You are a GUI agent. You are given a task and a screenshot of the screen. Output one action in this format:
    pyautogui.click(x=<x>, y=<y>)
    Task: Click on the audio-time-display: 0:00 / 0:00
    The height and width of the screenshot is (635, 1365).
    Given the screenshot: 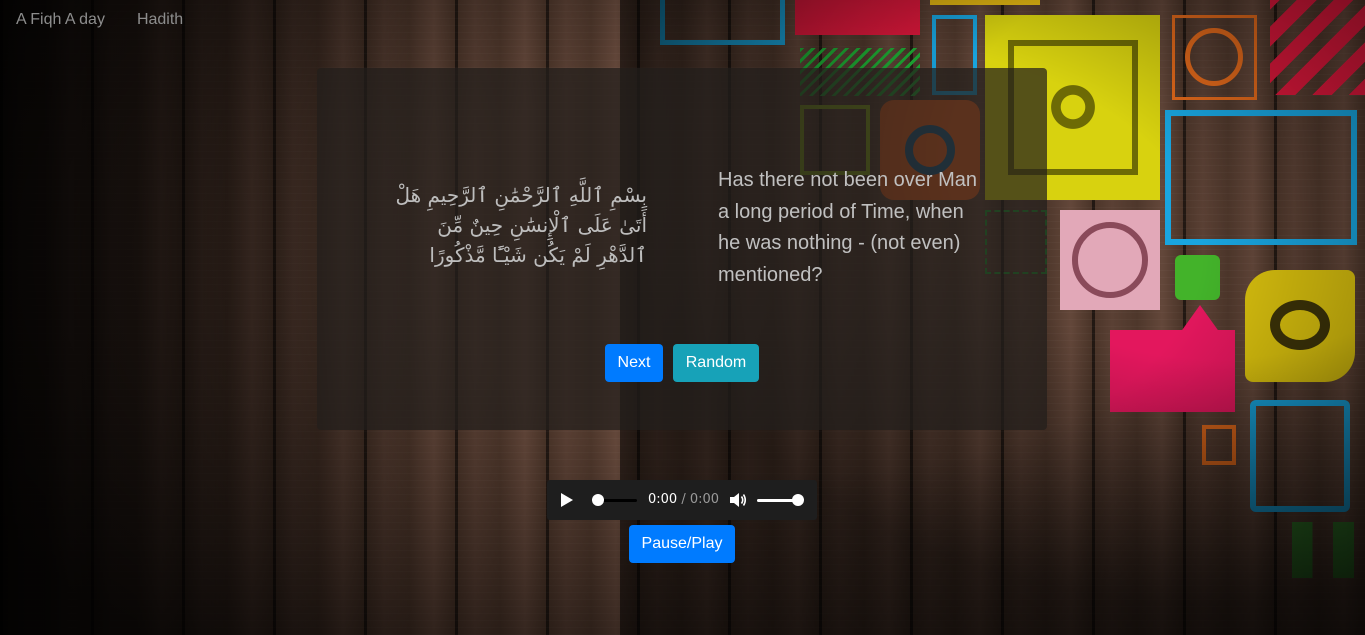 What is the action you would take?
    pyautogui.click(x=683, y=500)
    